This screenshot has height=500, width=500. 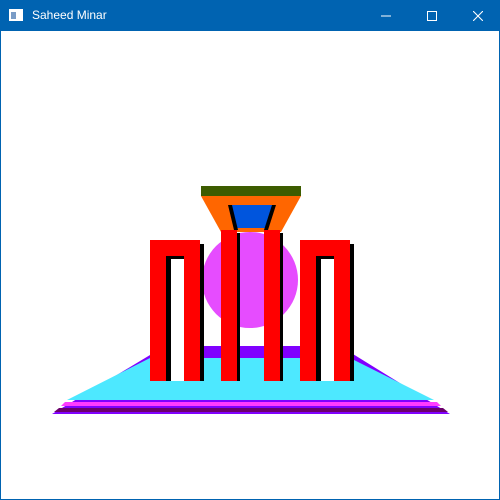 I want to click on platform-stripe-dark, so click(x=251, y=410).